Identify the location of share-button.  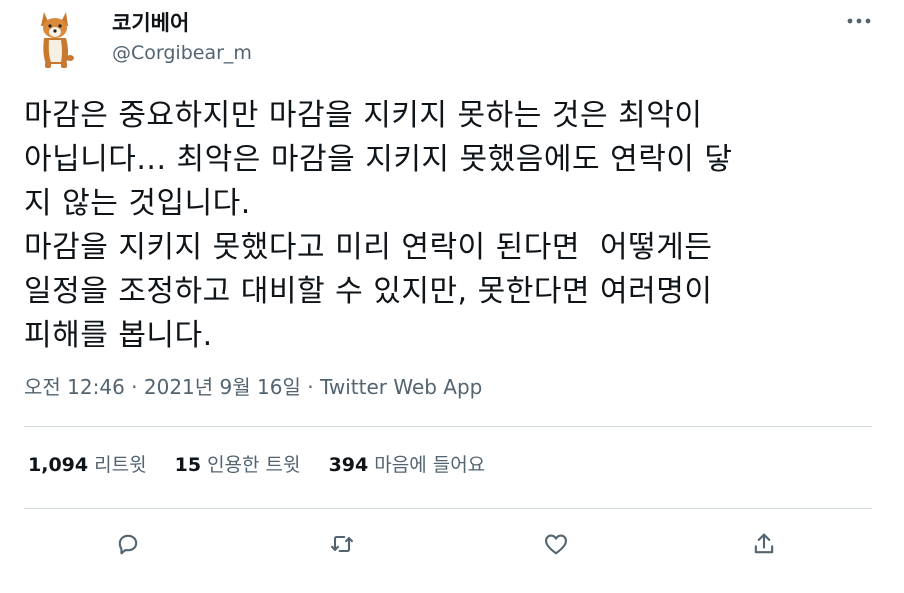
(764, 544).